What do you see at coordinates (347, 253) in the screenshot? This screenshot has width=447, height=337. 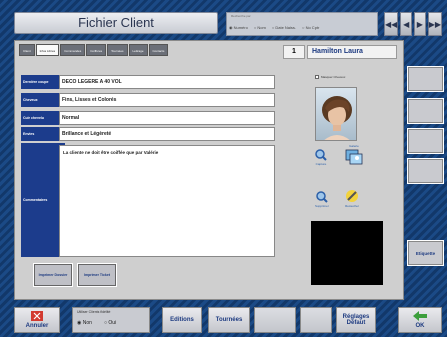 I see `signature-preview` at bounding box center [347, 253].